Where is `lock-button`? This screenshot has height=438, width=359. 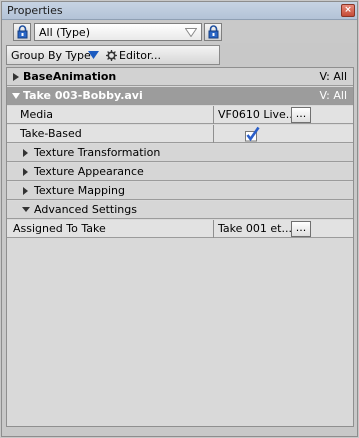
lock-button is located at coordinates (22, 32).